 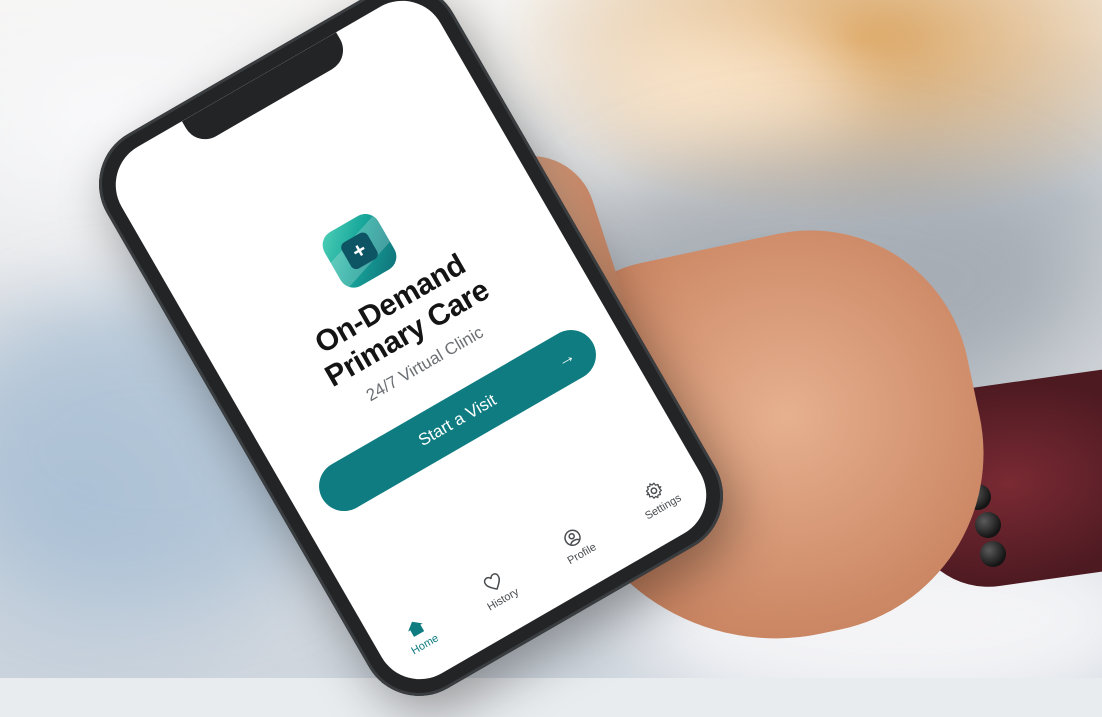 I want to click on window-light, so click(x=730, y=90).